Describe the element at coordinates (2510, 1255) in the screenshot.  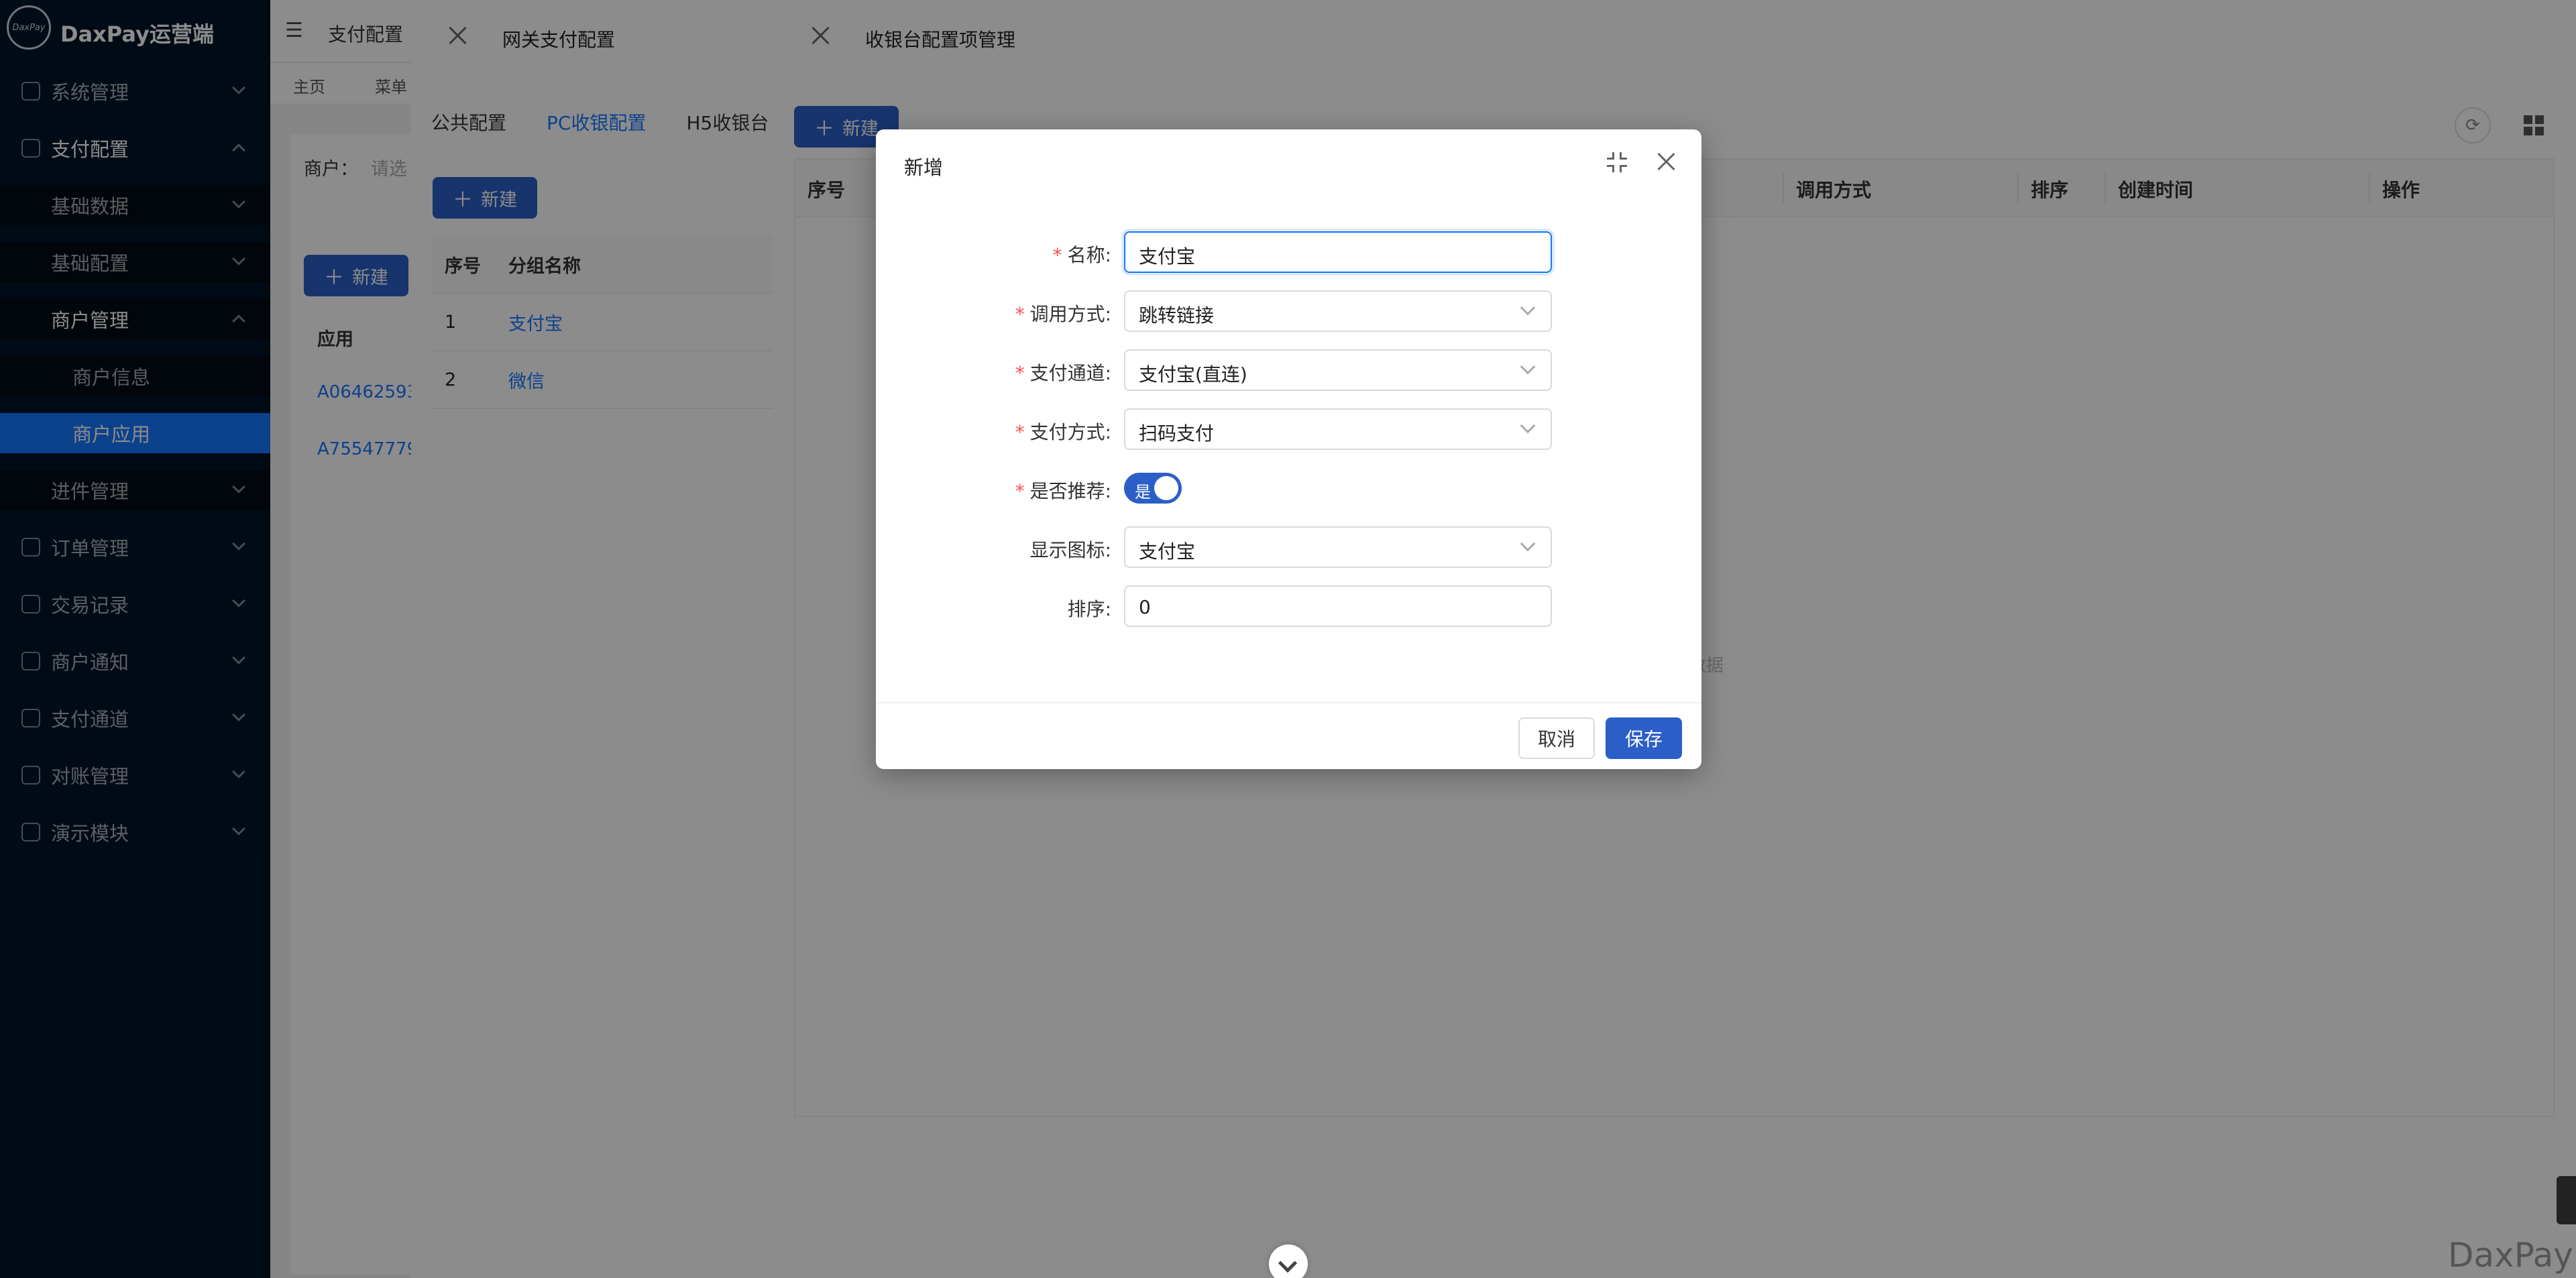
I see `watermark: DaxPay` at that location.